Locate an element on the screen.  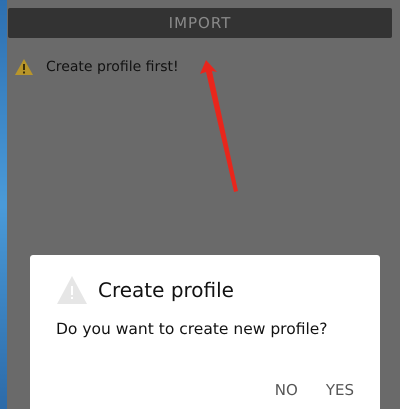
warning-message: Create profile first! is located at coordinates (112, 67).